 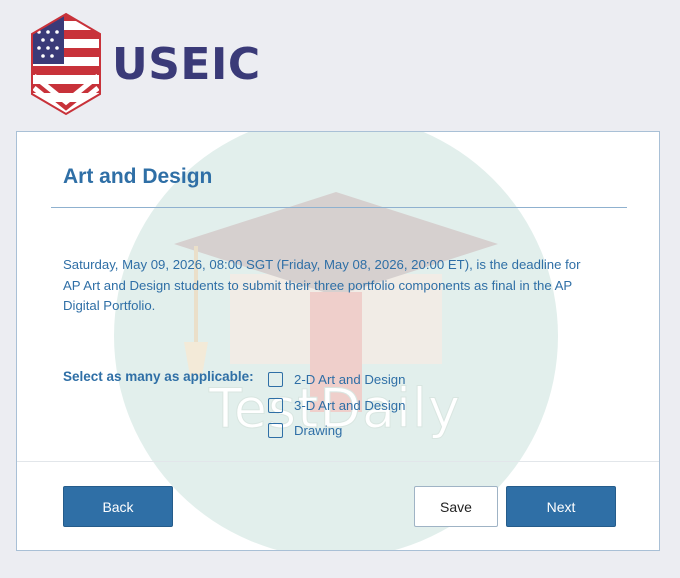 I want to click on checkbox-3d-art, so click(x=275, y=405).